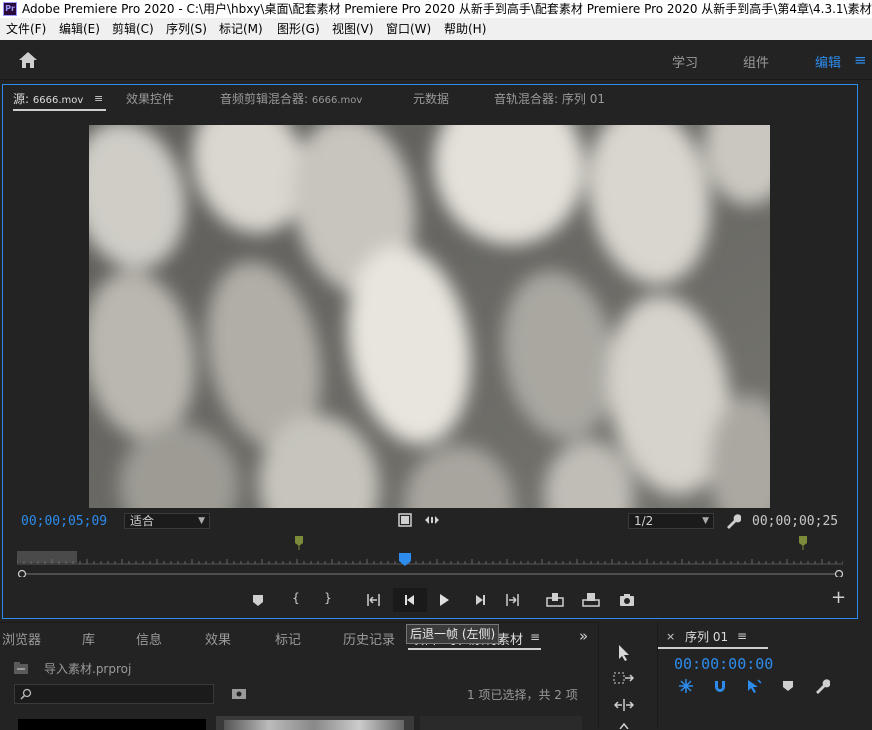 The height and width of the screenshot is (730, 872). What do you see at coordinates (828, 61) in the screenshot?
I see `workspace-tab-editing: 编辑` at bounding box center [828, 61].